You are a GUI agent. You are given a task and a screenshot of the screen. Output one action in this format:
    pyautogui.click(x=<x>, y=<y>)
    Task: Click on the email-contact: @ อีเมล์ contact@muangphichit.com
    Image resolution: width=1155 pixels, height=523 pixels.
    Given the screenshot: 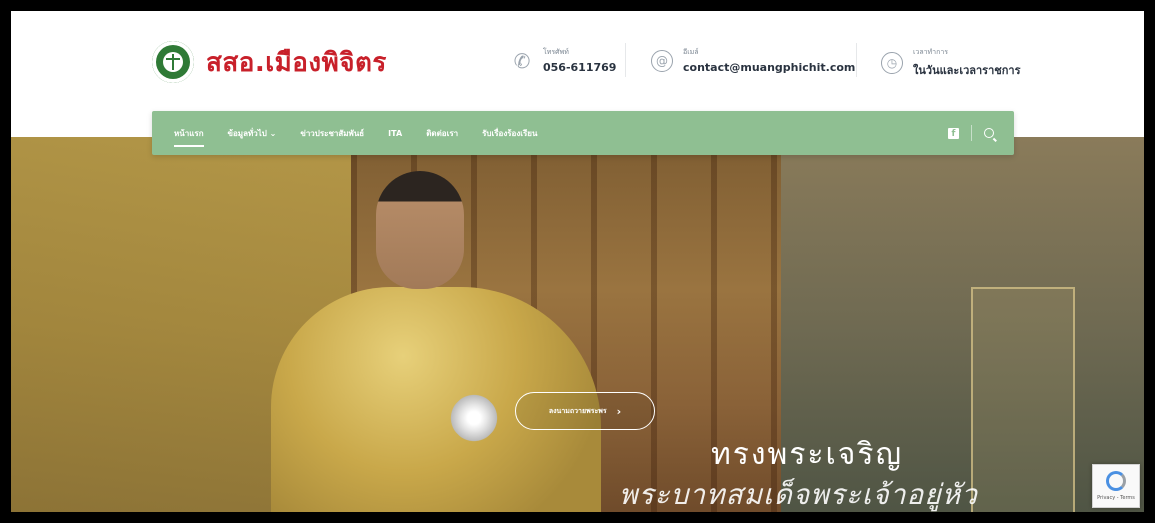 What is the action you would take?
    pyautogui.click(x=753, y=60)
    